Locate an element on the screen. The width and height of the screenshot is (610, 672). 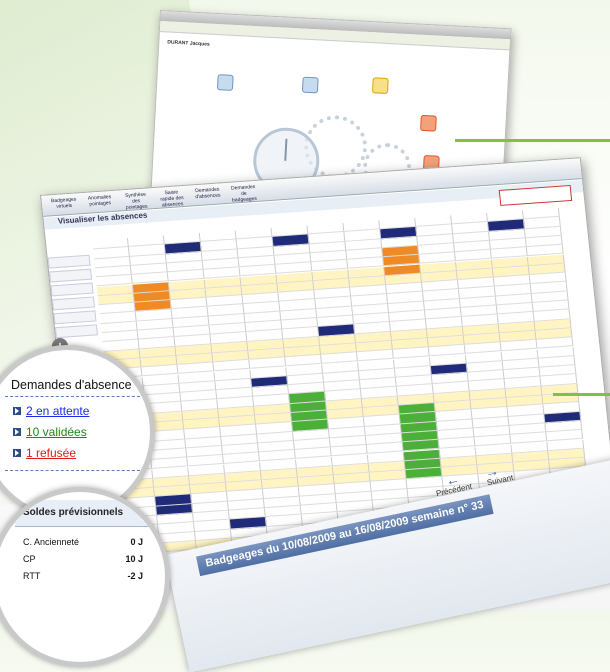
absence-refused-link: 1 refusée is located at coordinates (44, 453).